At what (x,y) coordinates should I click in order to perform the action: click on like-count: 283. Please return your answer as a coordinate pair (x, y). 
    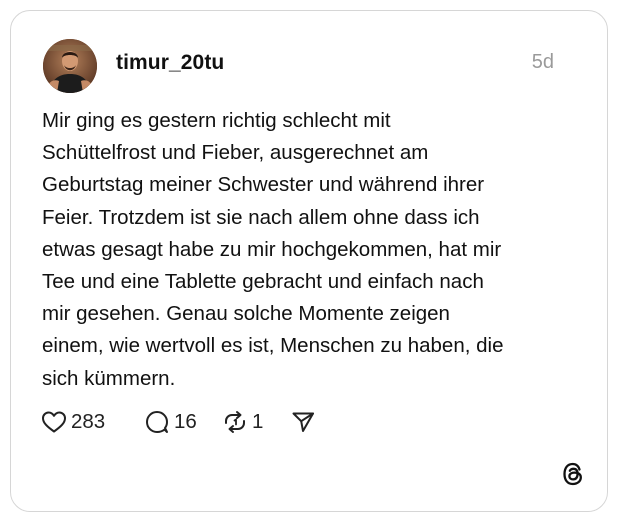
    Looking at the image, I should click on (88, 421).